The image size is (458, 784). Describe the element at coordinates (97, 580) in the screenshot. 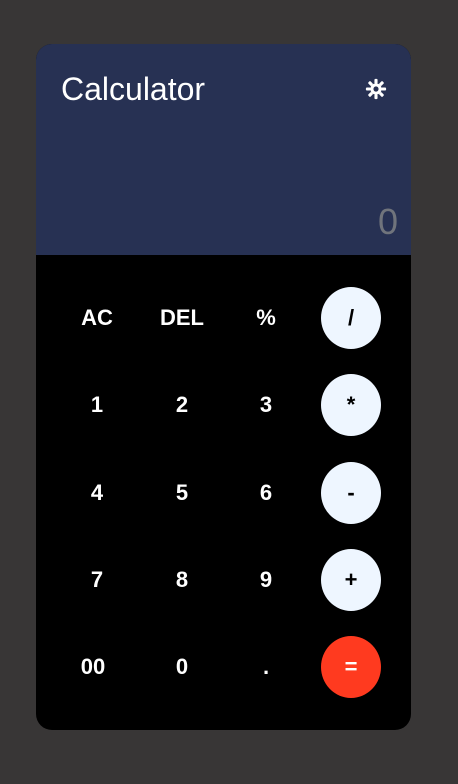

I see `digit-7-button: 7` at that location.